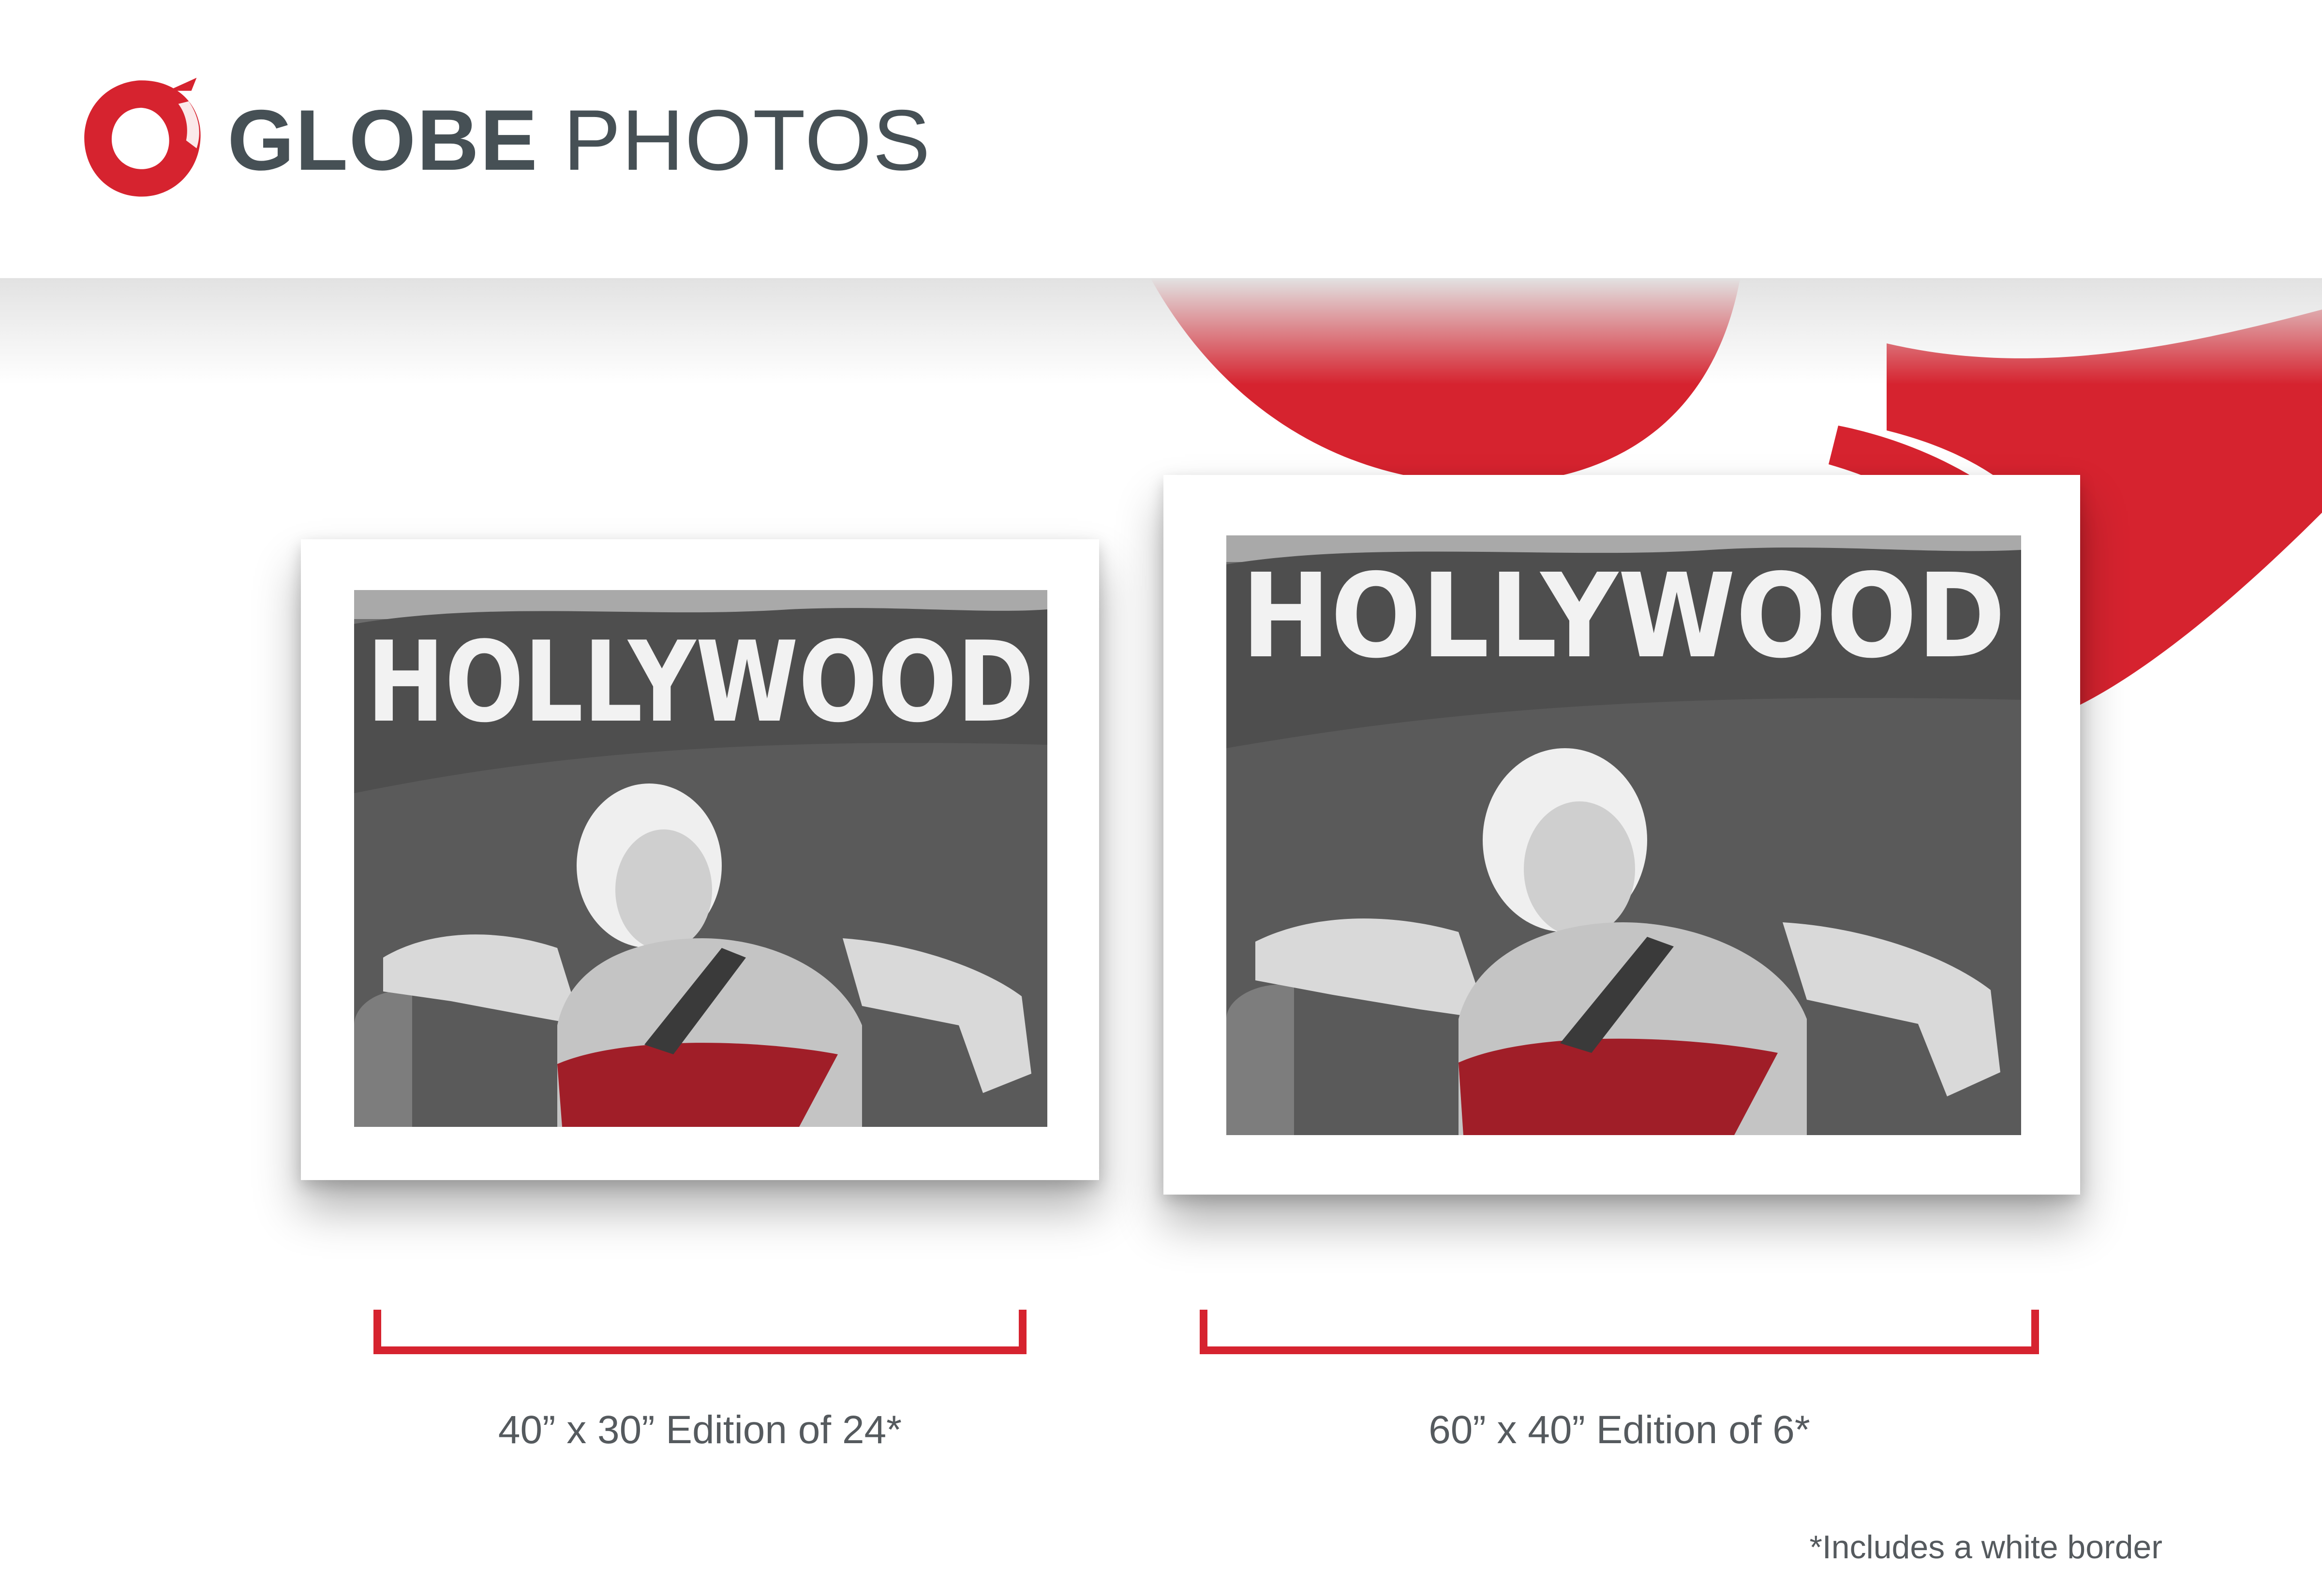  I want to click on brand-name: GLOBE PHOTOS, so click(579, 140).